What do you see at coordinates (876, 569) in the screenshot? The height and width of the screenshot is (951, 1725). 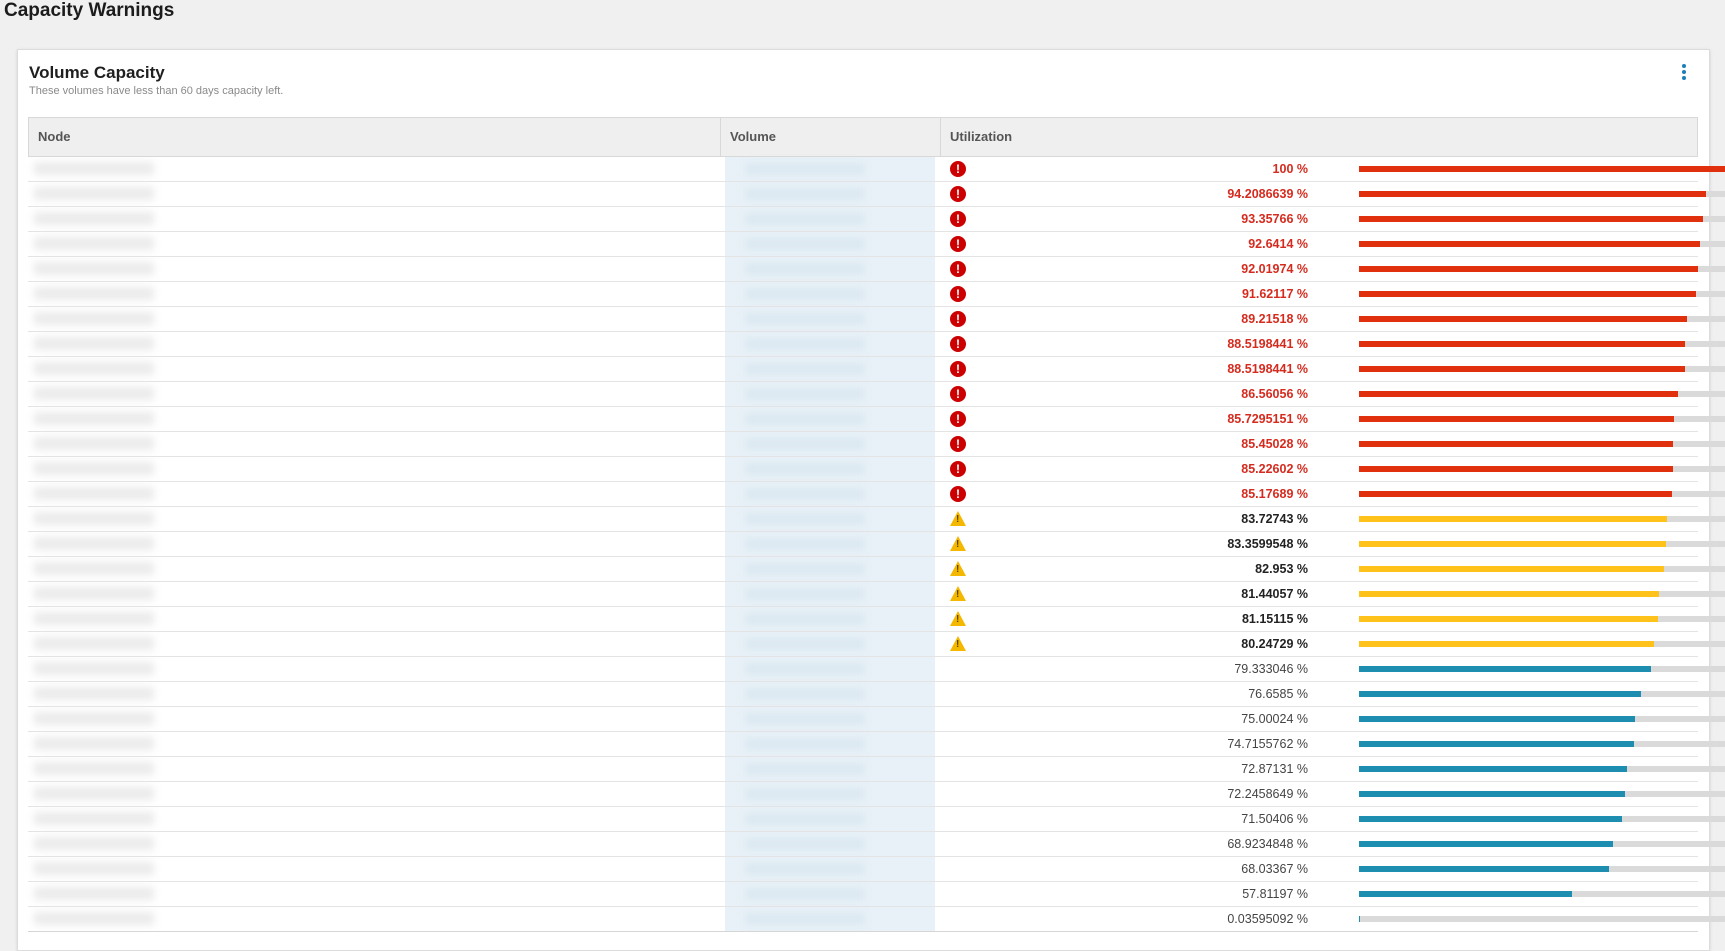 I see `table-row: 82.953 %` at bounding box center [876, 569].